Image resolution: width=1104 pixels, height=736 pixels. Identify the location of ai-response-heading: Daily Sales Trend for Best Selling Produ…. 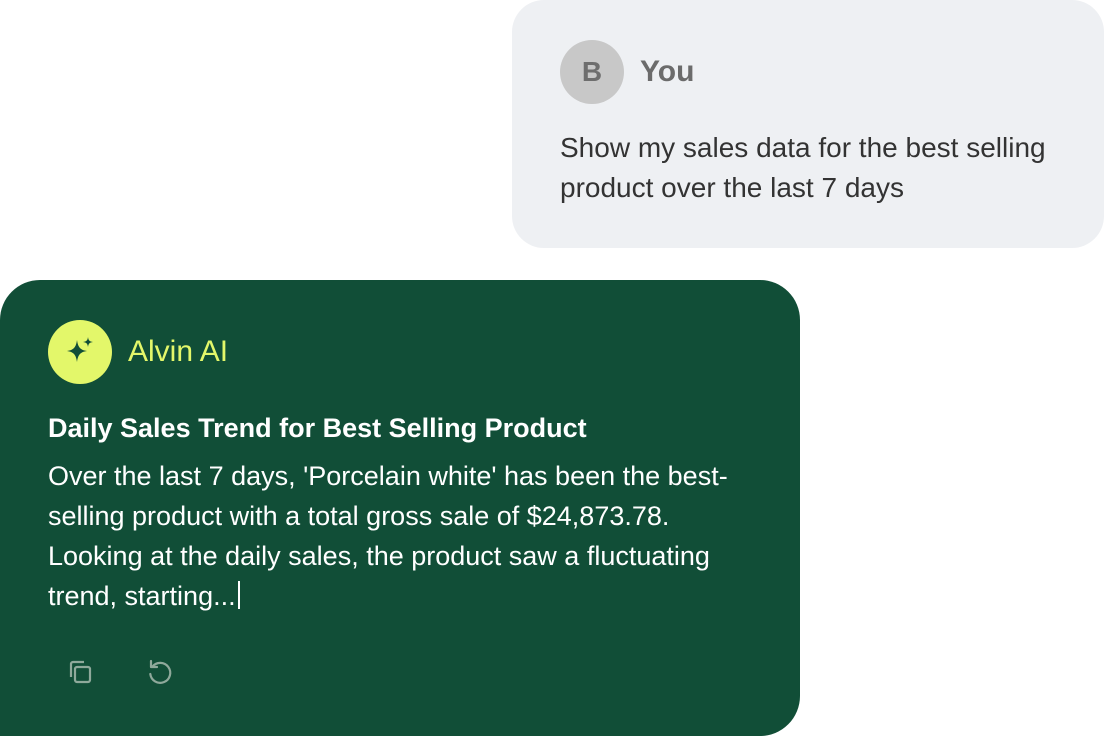
(317, 428).